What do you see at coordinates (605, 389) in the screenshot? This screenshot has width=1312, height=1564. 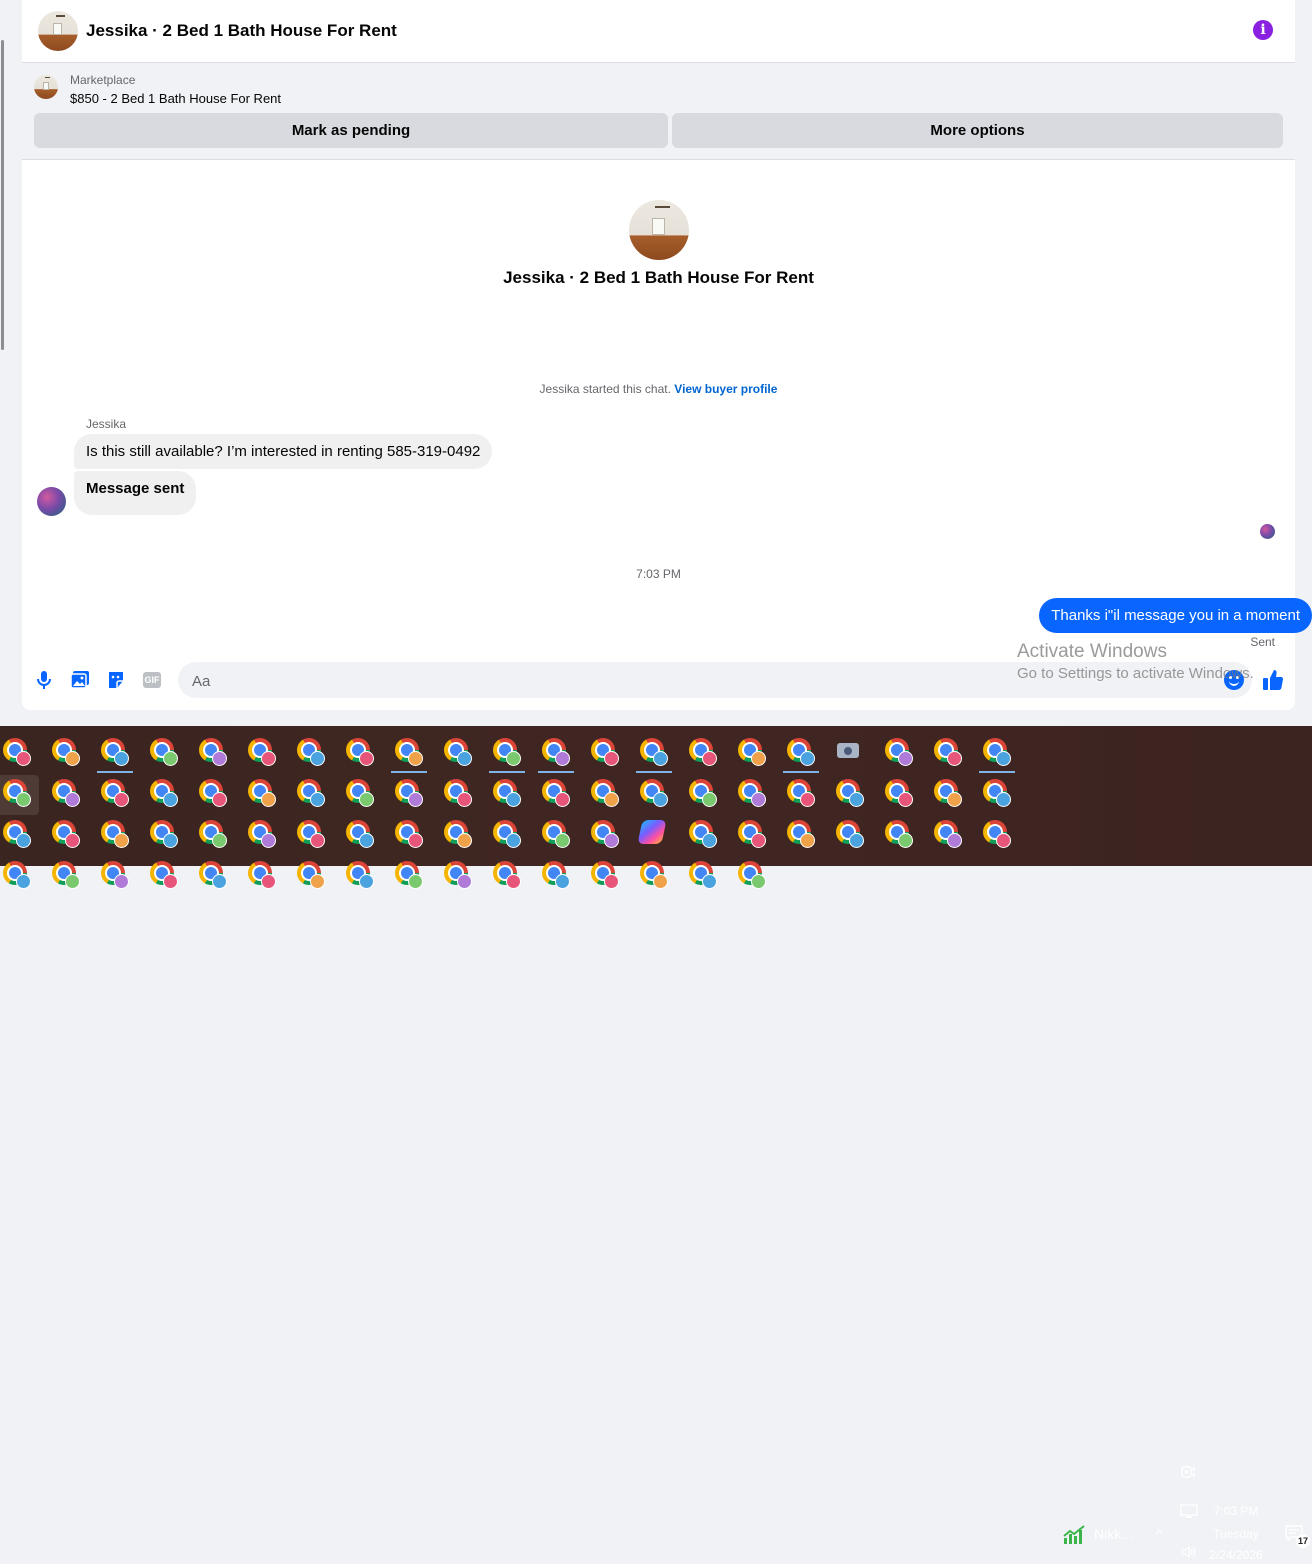 I see `chat-started-text: Jessika started this chat.` at bounding box center [605, 389].